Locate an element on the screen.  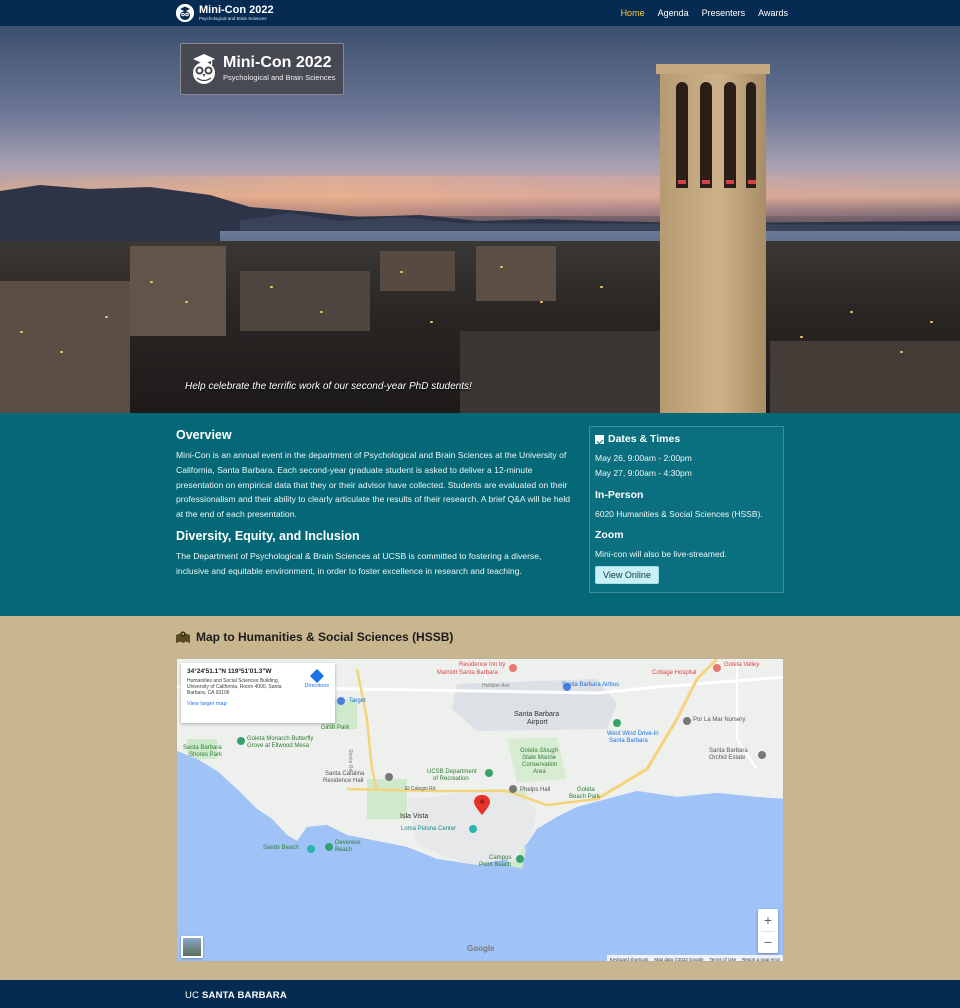
owl-logo-icon is located at coordinates (185, 13).